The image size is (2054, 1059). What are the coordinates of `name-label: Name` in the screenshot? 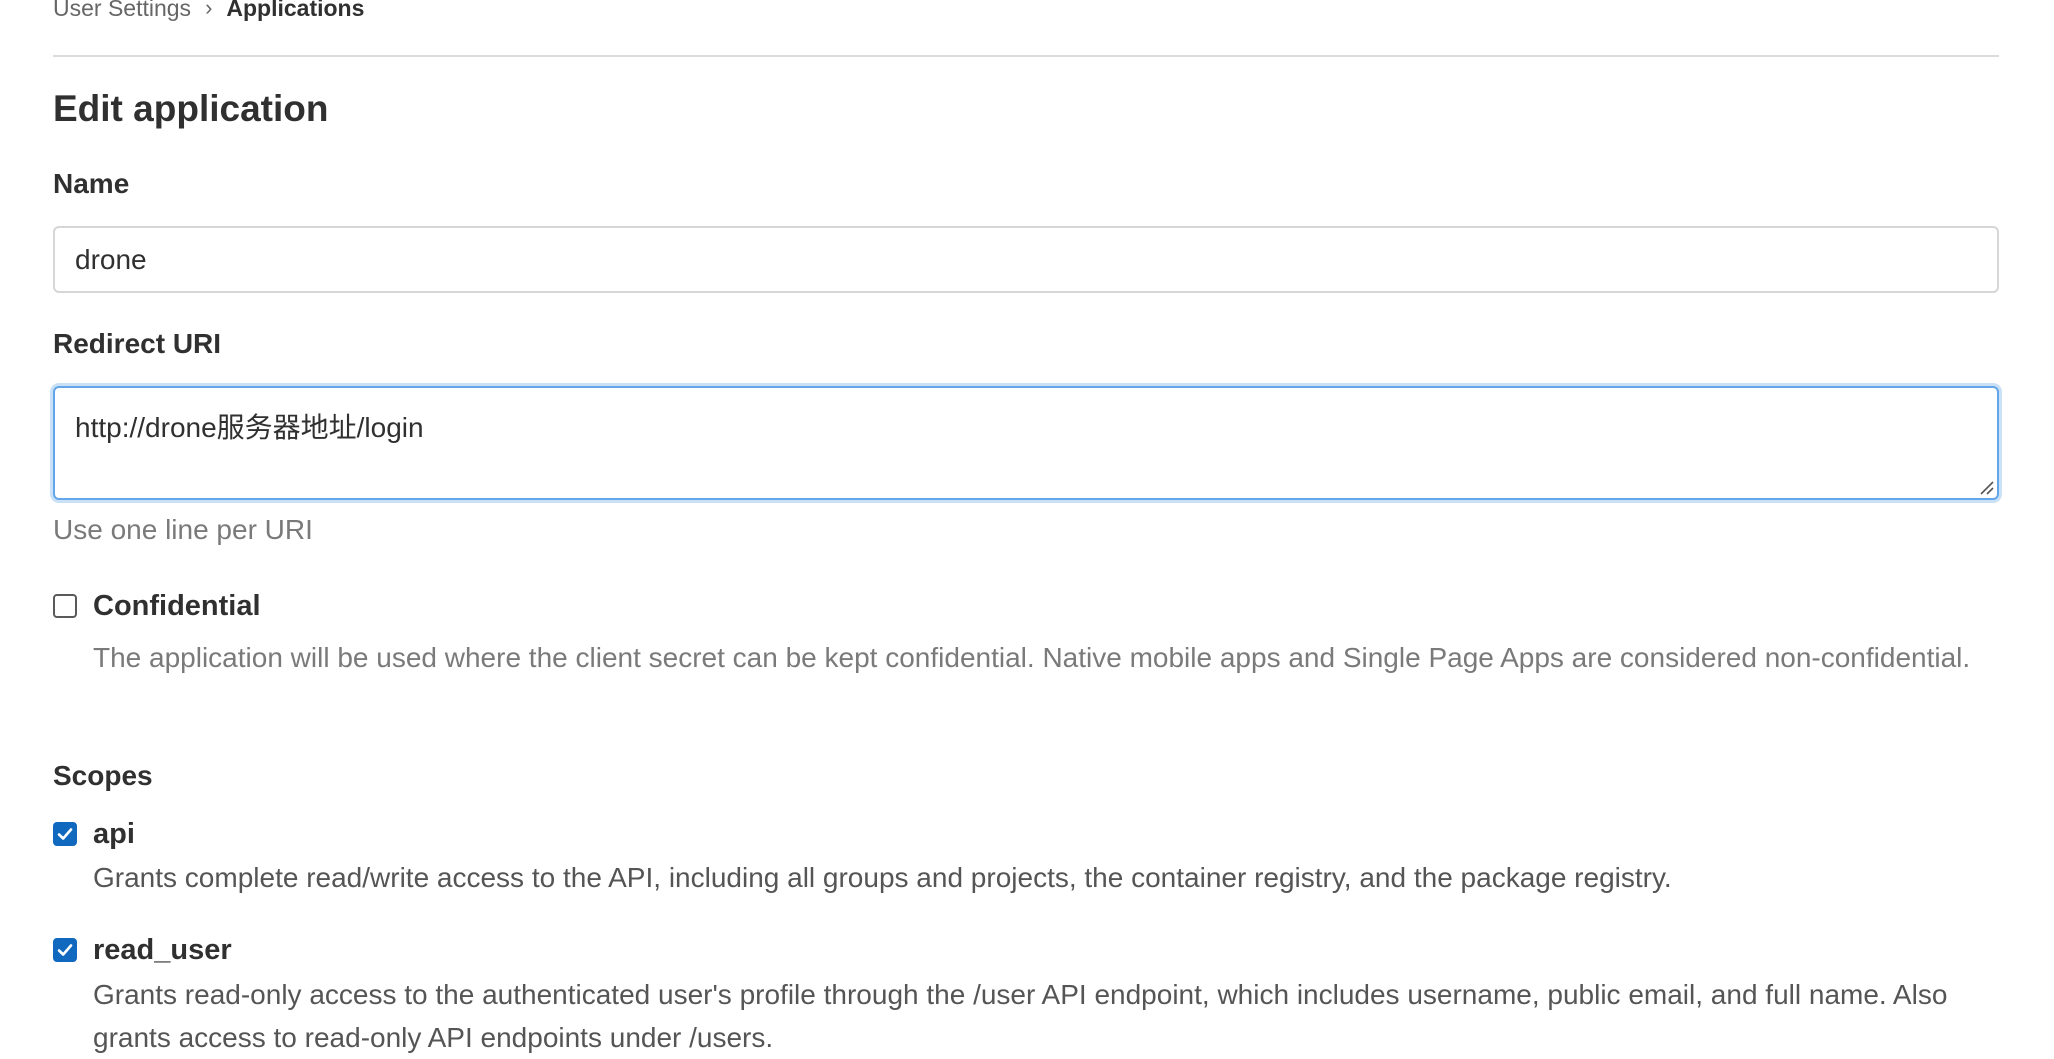 It's located at (91, 183).